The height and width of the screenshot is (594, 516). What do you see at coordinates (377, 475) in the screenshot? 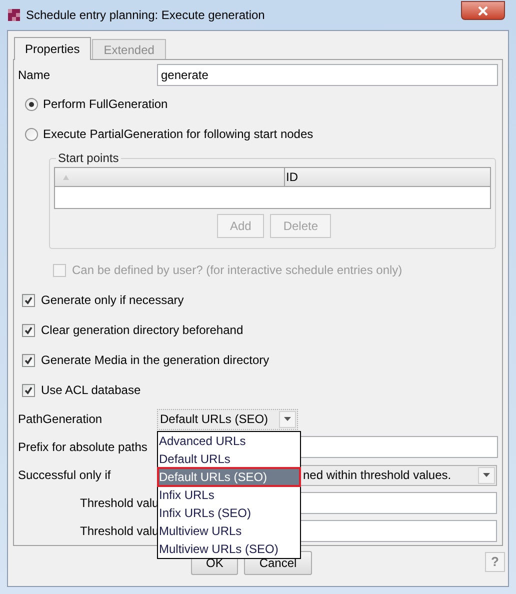
I see `combo-value: ned within threshold values.` at bounding box center [377, 475].